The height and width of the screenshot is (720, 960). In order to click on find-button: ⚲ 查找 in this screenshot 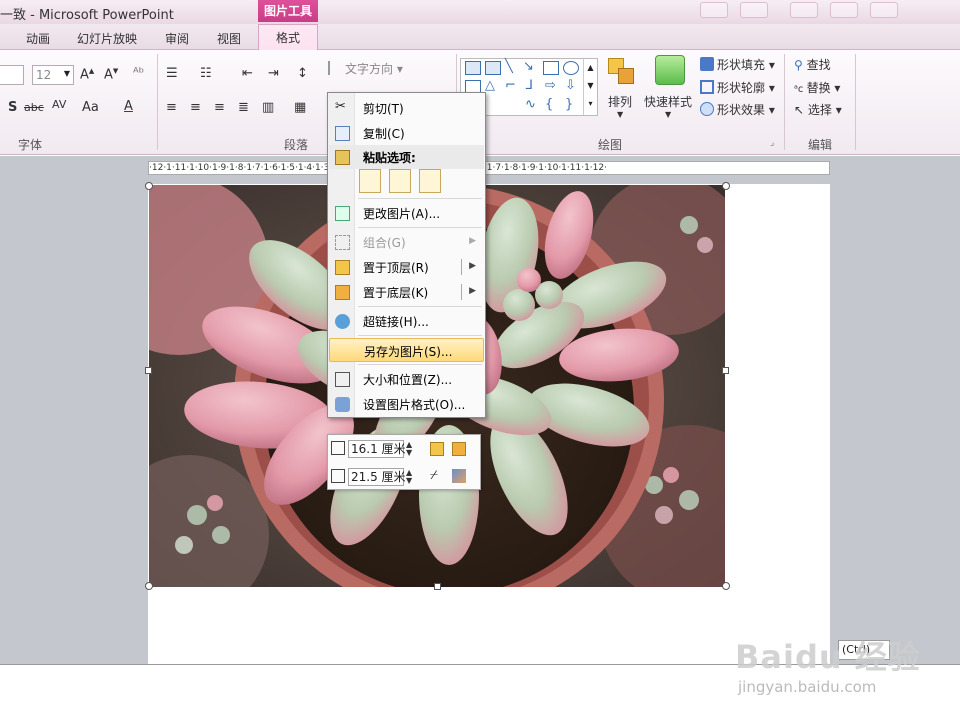, I will do `click(812, 64)`.